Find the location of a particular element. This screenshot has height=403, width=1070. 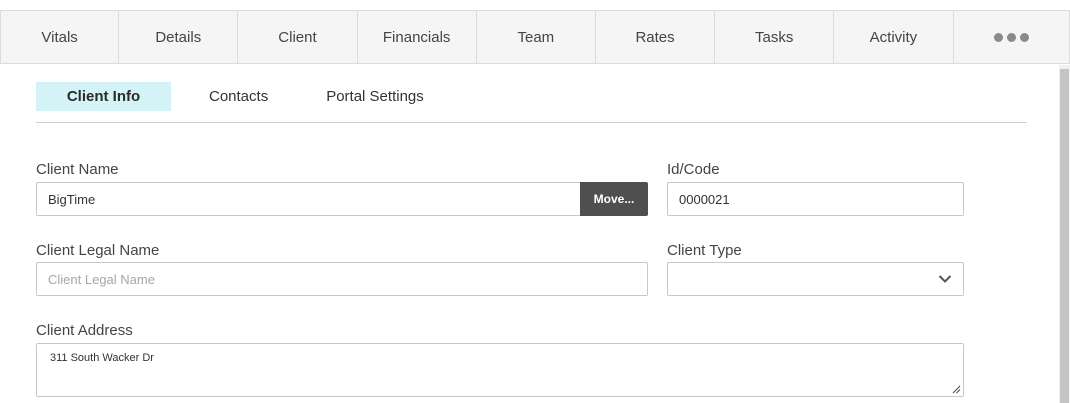

id-code-label: Id/Code is located at coordinates (693, 169).